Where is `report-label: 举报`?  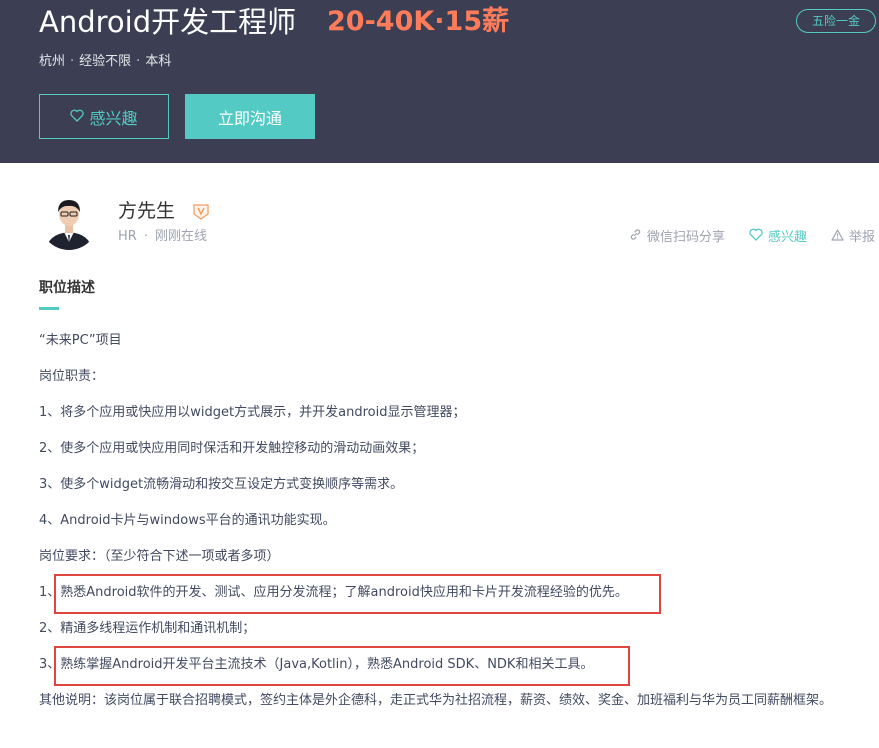
report-label: 举报 is located at coordinates (861, 237).